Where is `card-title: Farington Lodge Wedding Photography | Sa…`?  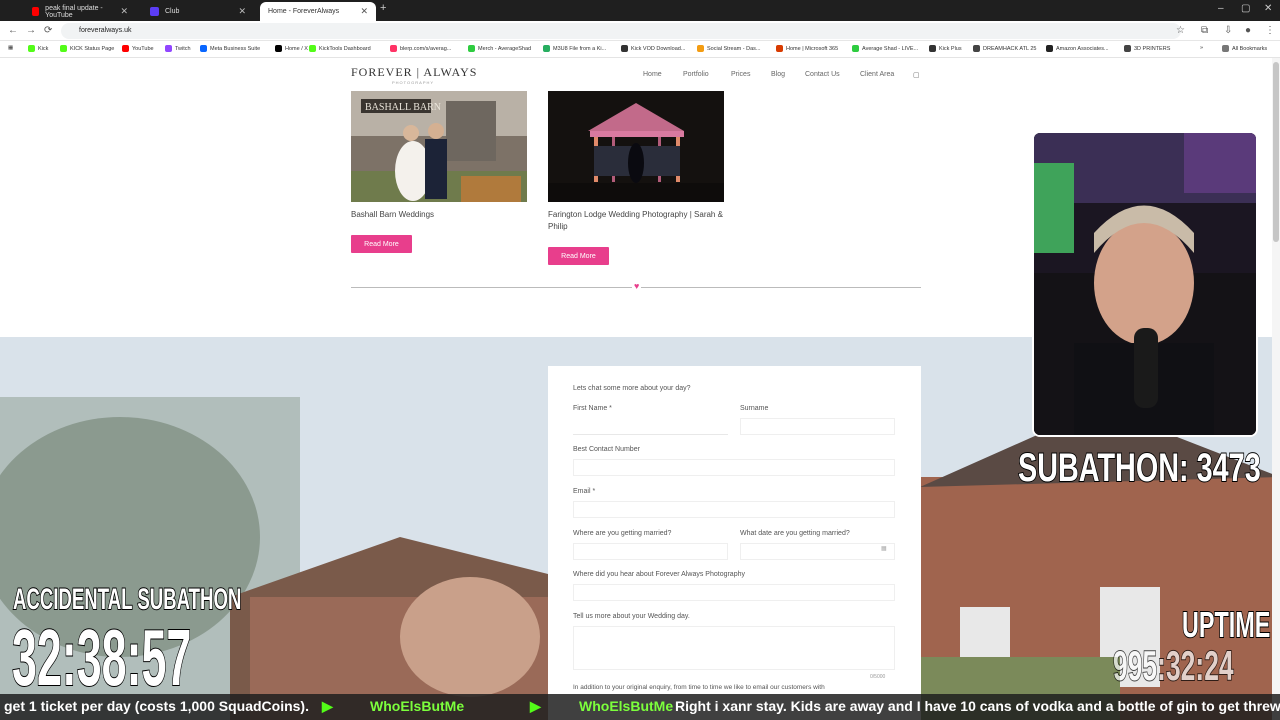
card-title: Farington Lodge Wedding Photography | Sa… is located at coordinates (636, 221).